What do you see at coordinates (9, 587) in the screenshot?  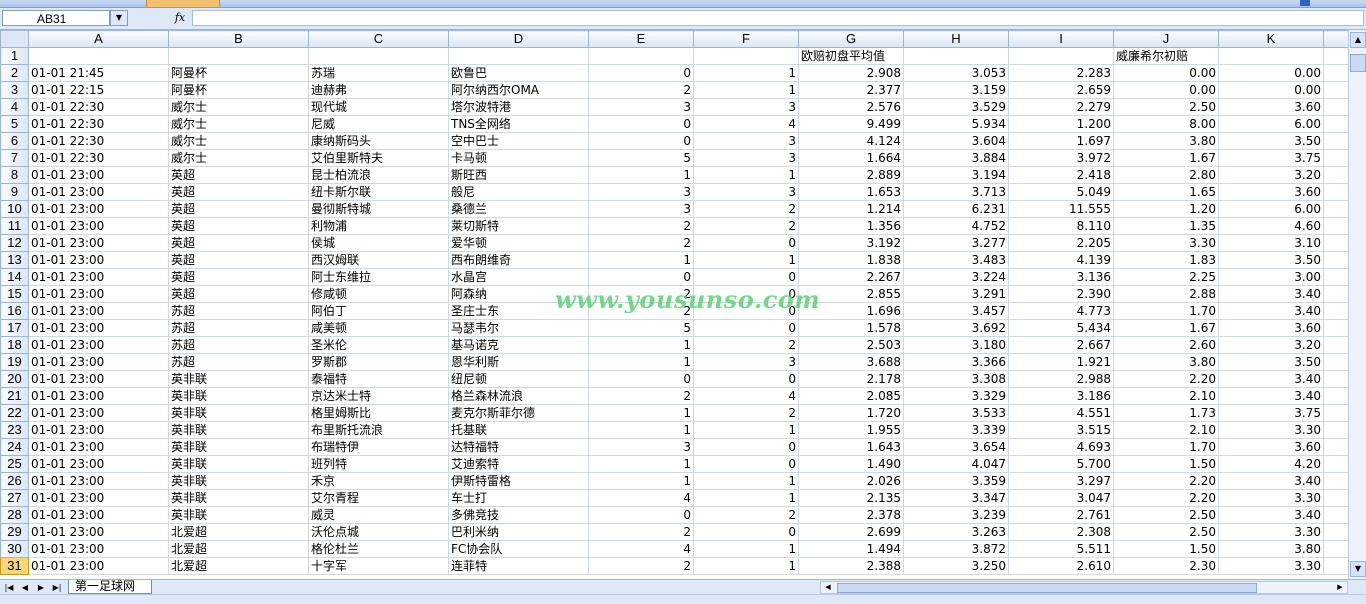 I see `first-sheet-icon: |◀` at bounding box center [9, 587].